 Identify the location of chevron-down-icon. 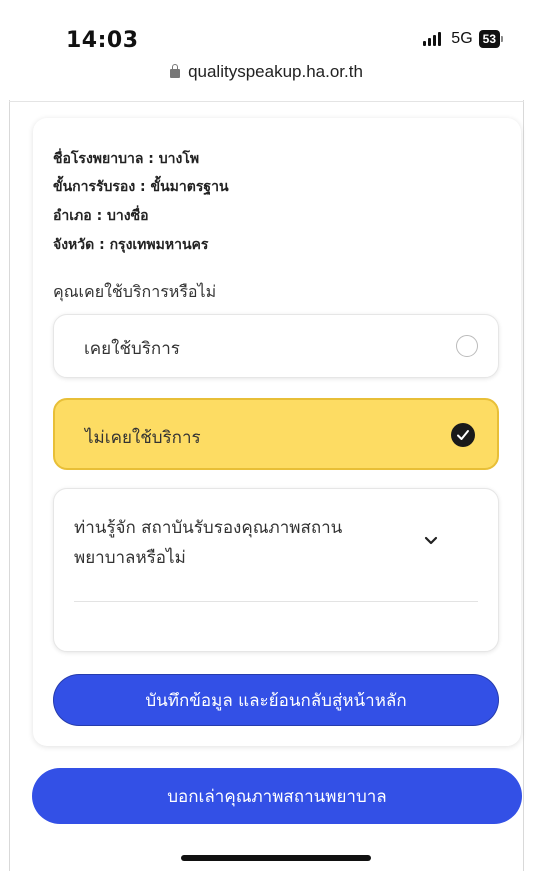
(431, 540).